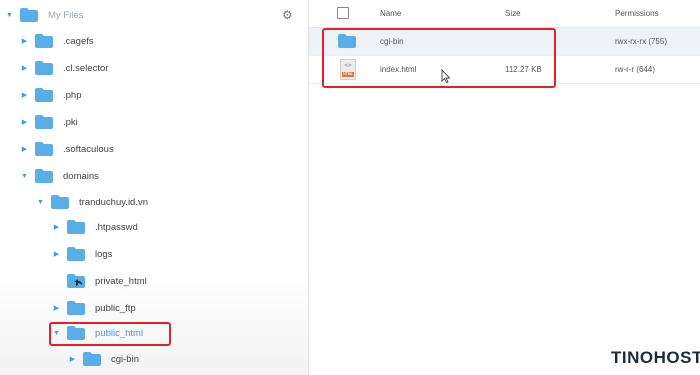 This screenshot has height=375, width=700. I want to click on tree-item-label: cgi-bin, so click(125, 359).